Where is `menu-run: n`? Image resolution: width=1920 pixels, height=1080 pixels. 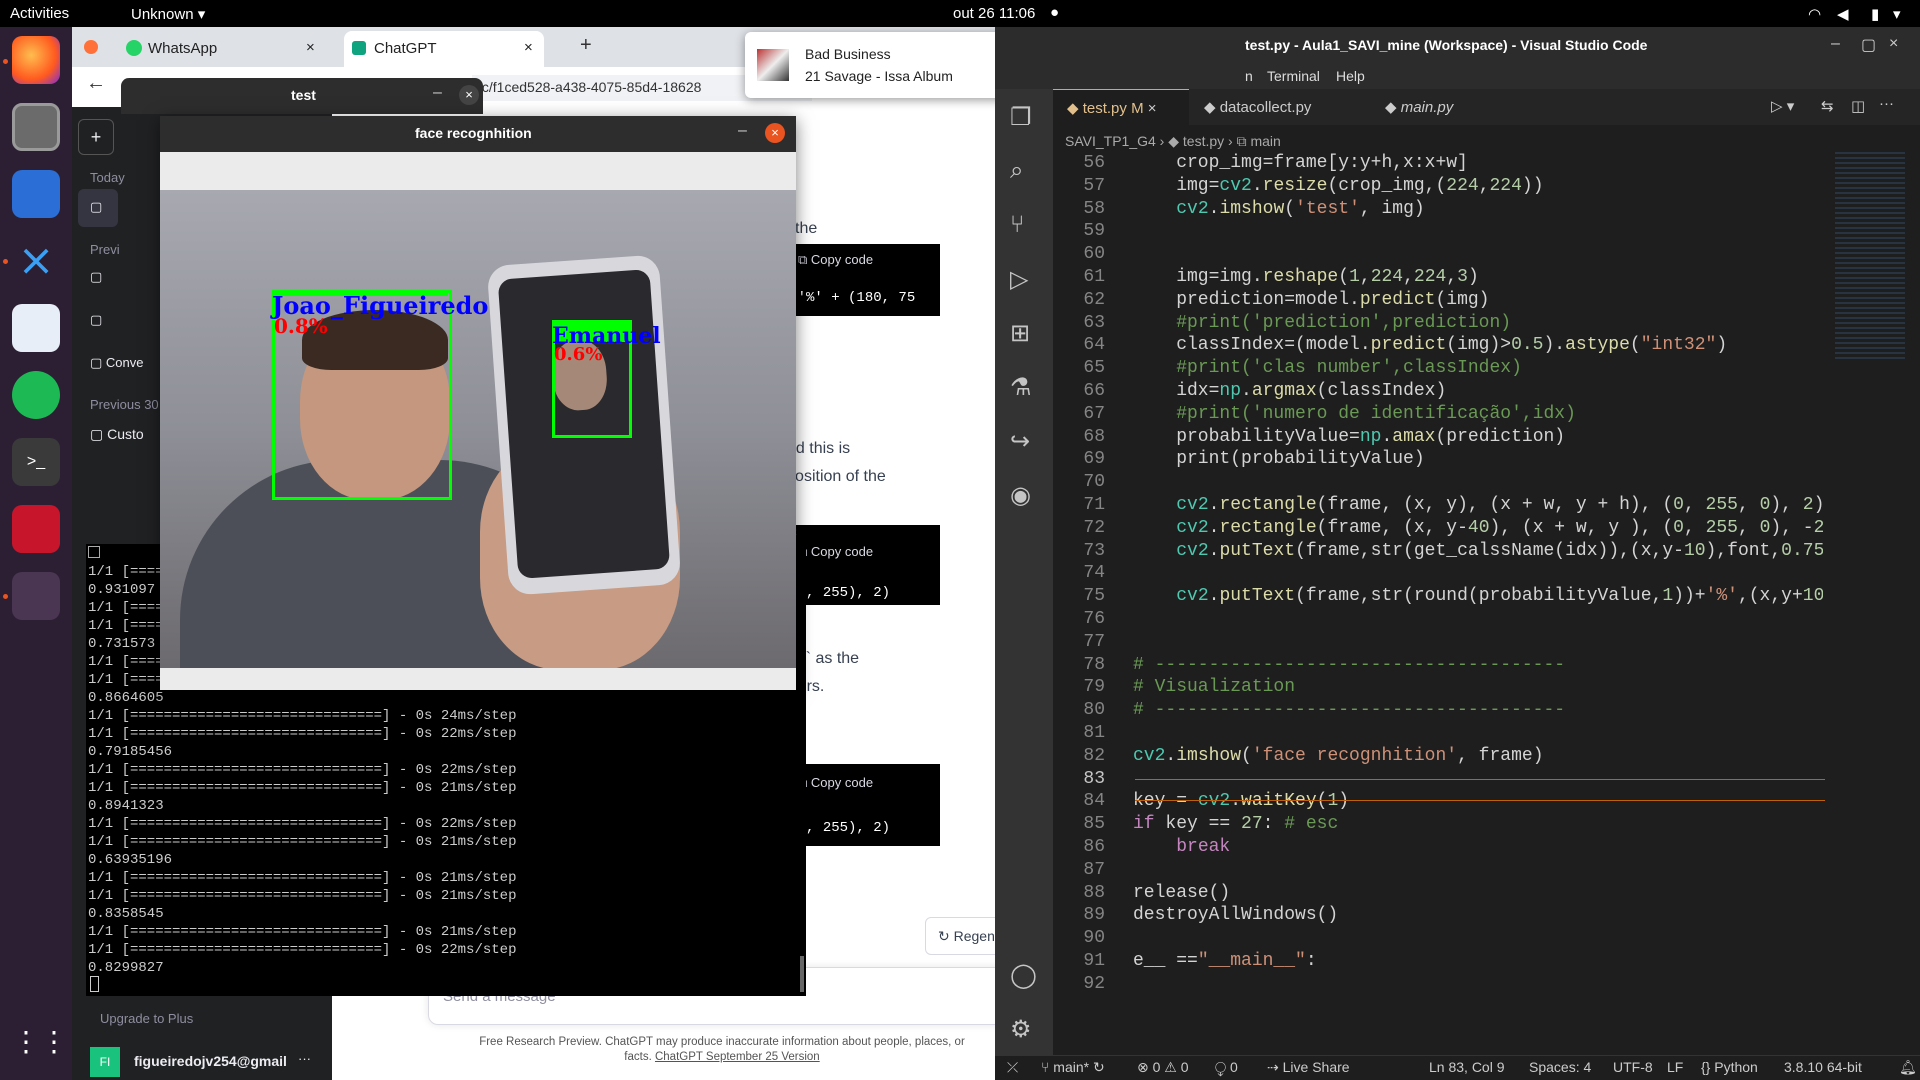
menu-run: n is located at coordinates (1249, 76).